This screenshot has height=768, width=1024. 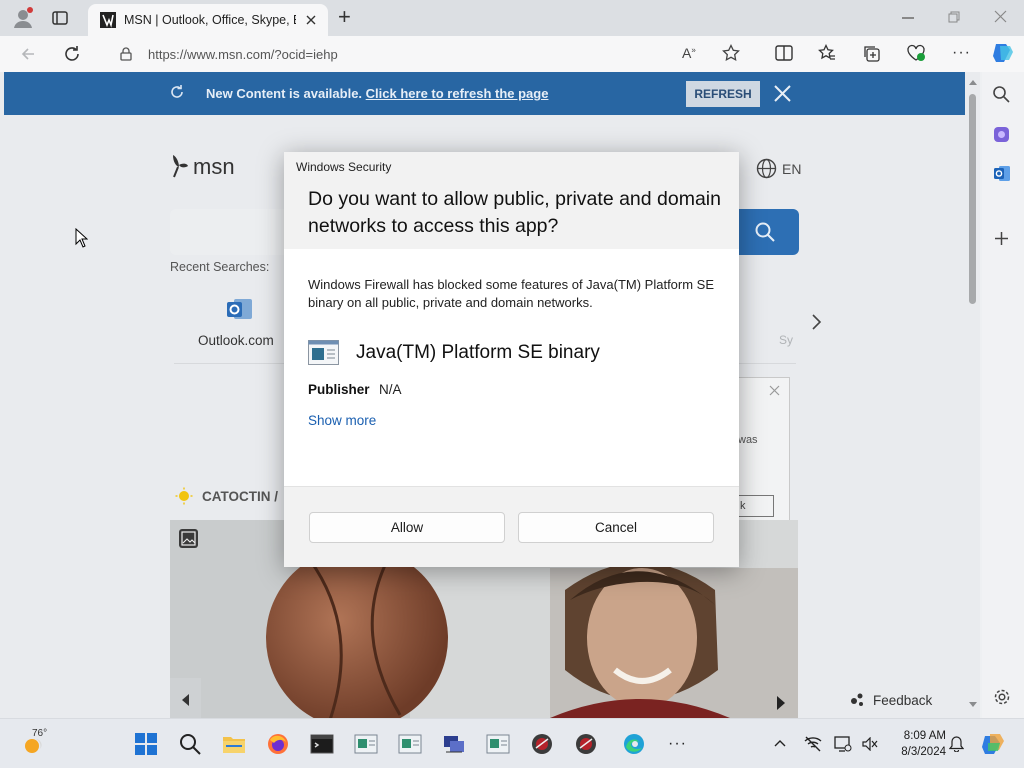 I want to click on mouse-cursor-icon, so click(x=81, y=238).